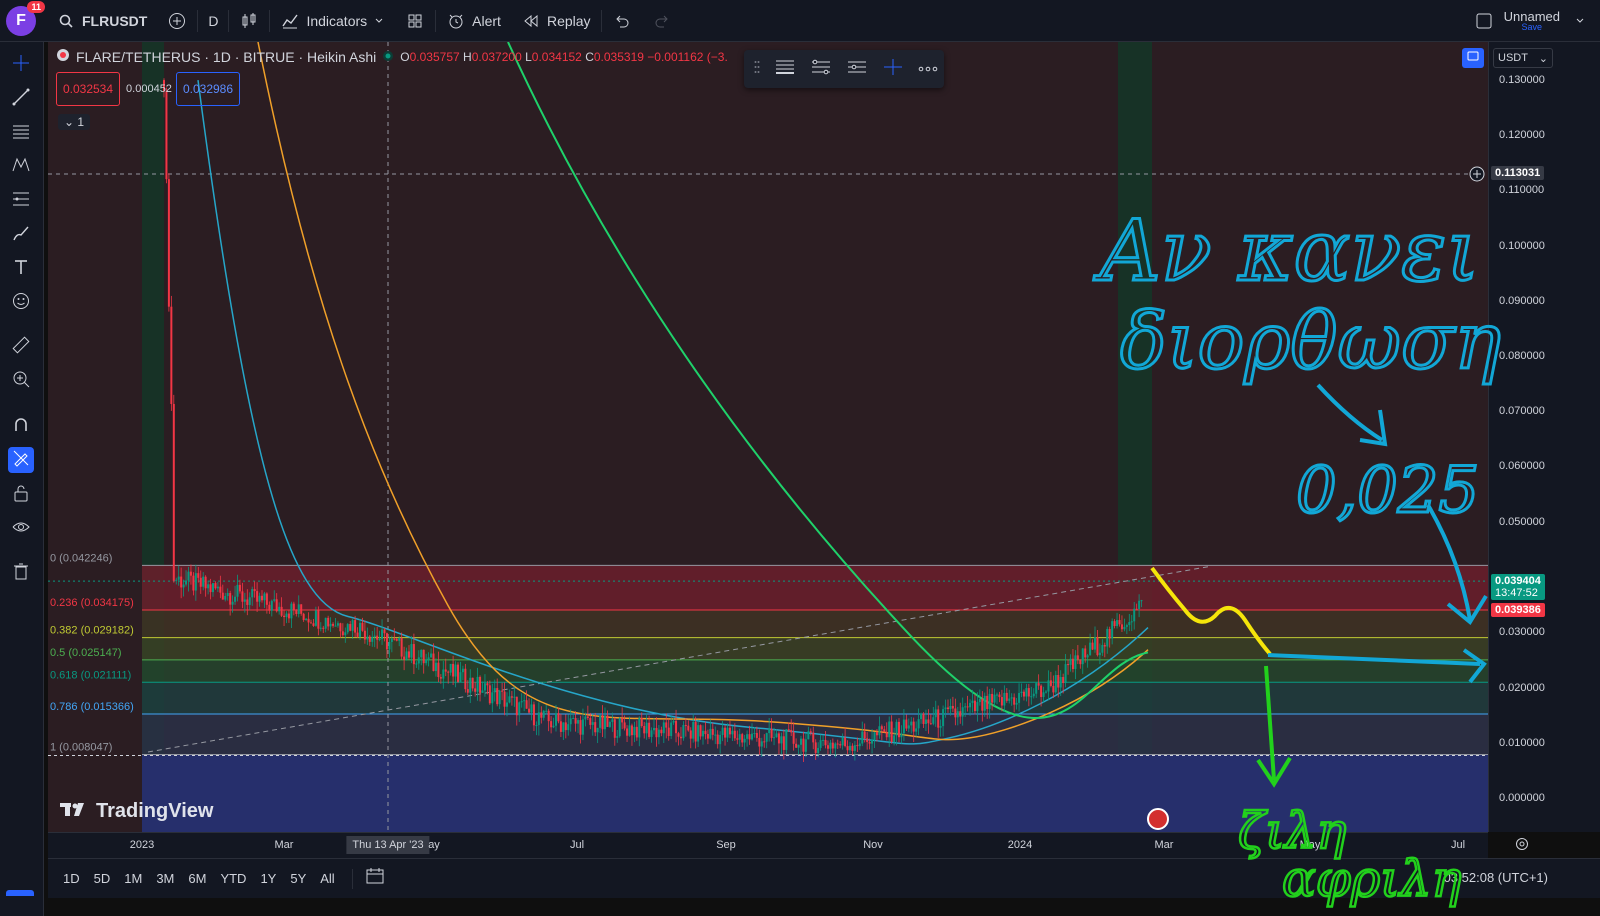  I want to click on sell-button: 0.032534, so click(88, 89).